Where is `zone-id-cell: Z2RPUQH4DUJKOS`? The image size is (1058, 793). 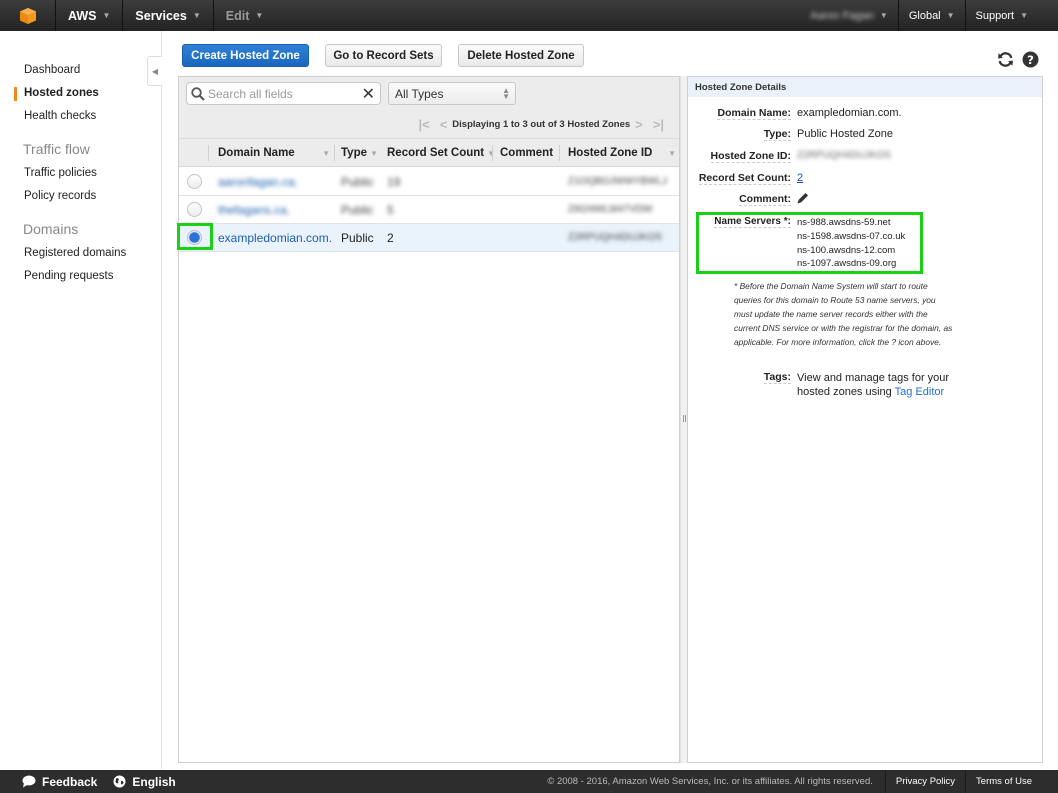 zone-id-cell: Z2RPUQH4DUJKOS is located at coordinates (615, 237).